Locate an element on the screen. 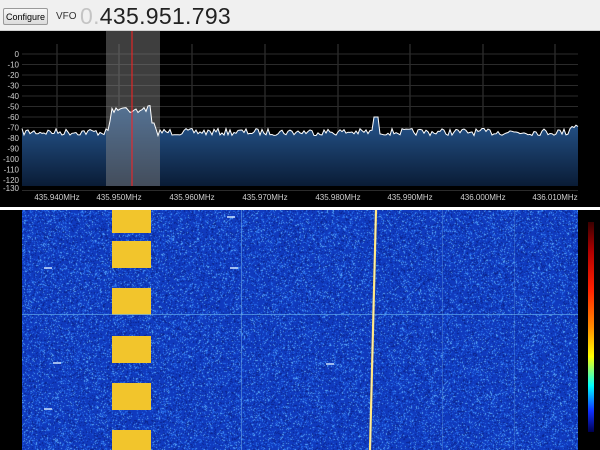 This screenshot has height=450, width=600. toolbar: Configure VFO 0.435.951.793 is located at coordinates (300, 15).